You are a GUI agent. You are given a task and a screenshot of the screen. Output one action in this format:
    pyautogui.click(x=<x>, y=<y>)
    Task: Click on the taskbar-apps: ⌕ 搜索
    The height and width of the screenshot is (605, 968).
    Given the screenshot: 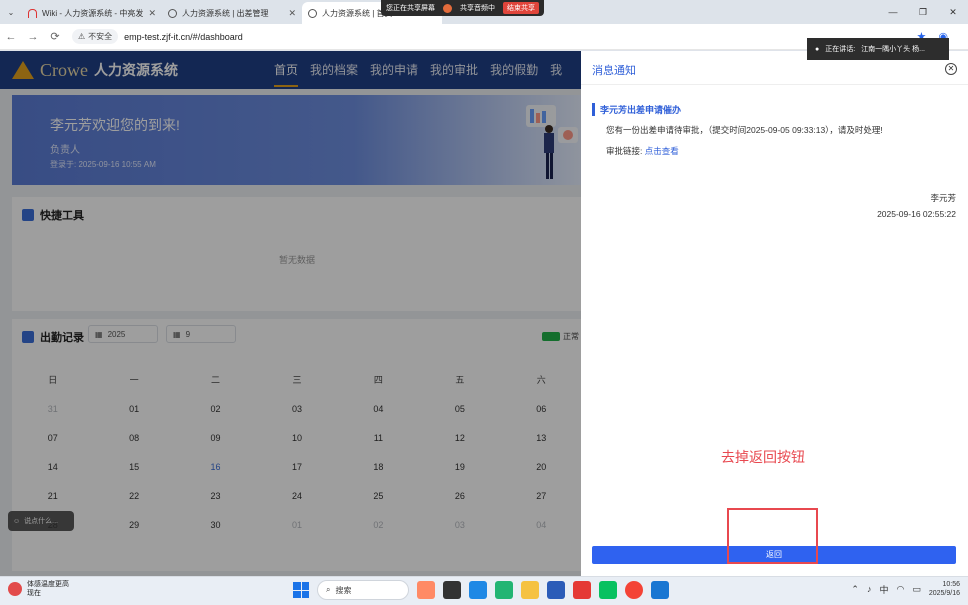 What is the action you would take?
    pyautogui.click(x=481, y=590)
    